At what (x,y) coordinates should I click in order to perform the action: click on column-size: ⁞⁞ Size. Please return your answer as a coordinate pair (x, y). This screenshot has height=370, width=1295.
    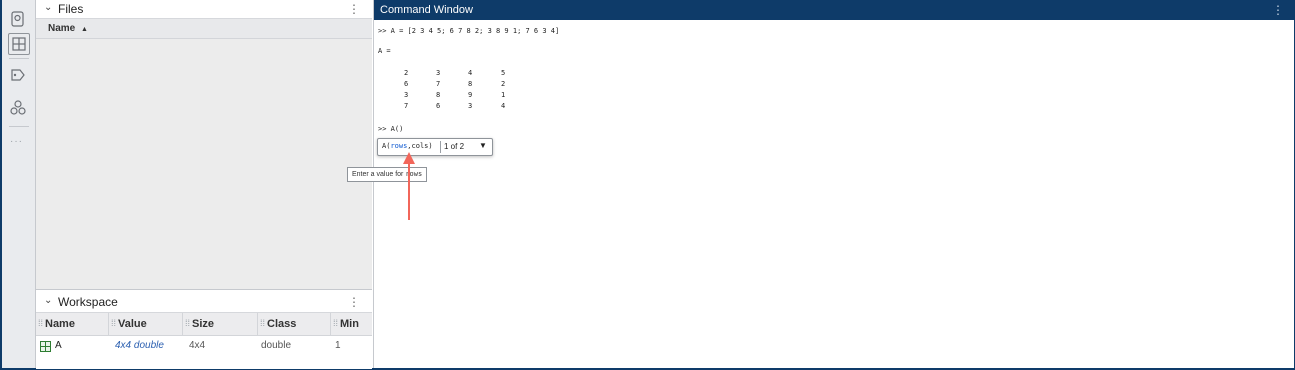
    Looking at the image, I should click on (220, 324).